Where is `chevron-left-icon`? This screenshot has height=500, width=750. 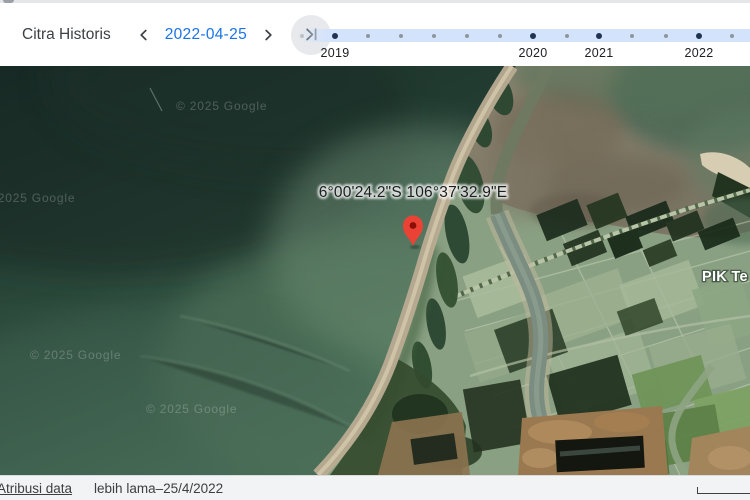 chevron-left-icon is located at coordinates (143, 34).